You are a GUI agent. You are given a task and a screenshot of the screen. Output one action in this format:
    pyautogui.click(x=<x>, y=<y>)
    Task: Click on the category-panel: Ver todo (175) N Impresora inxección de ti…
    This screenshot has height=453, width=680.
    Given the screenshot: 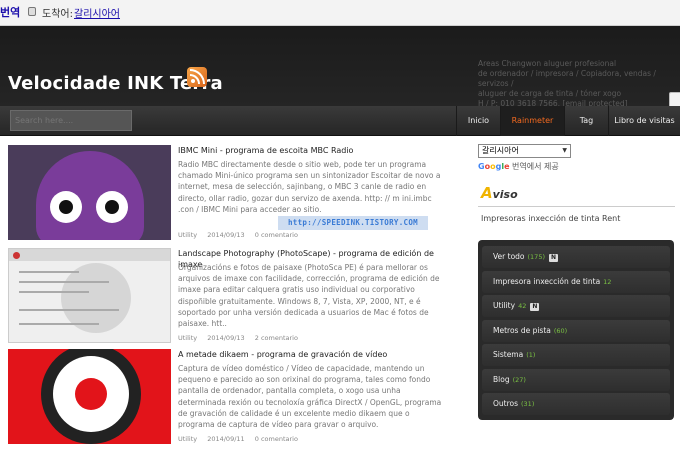 What is the action you would take?
    pyautogui.click(x=576, y=330)
    